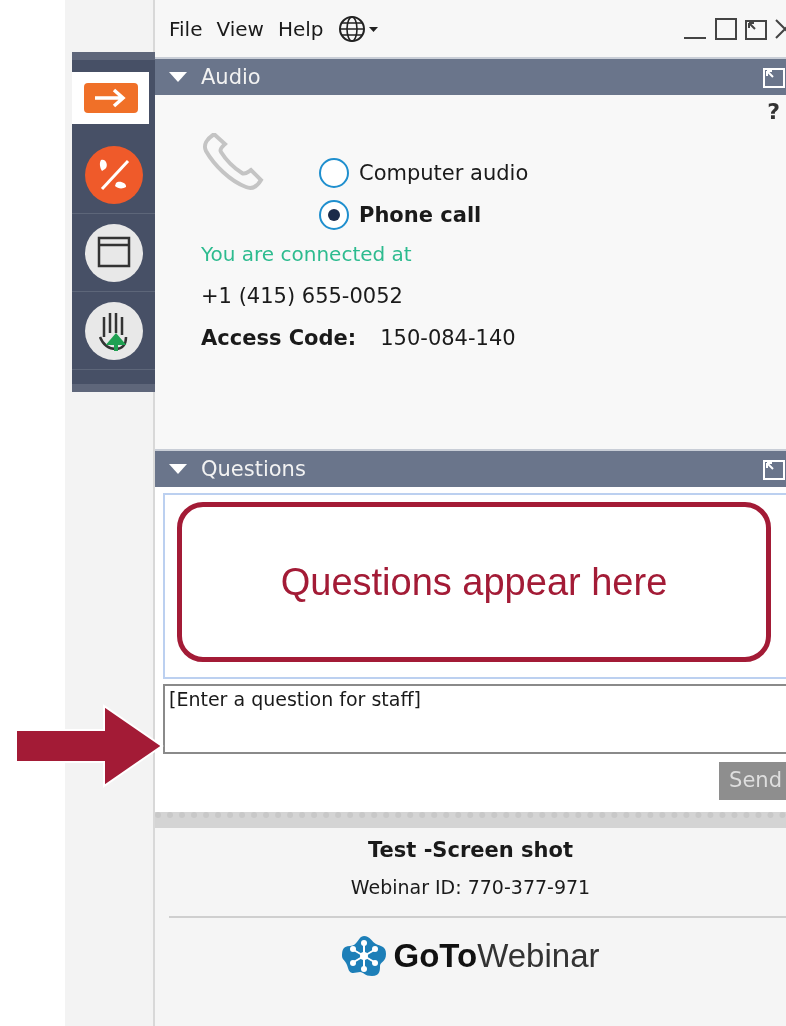 Image resolution: width=786 pixels, height=1026 pixels. Describe the element at coordinates (113, 252) in the screenshot. I see `window-icon` at that location.